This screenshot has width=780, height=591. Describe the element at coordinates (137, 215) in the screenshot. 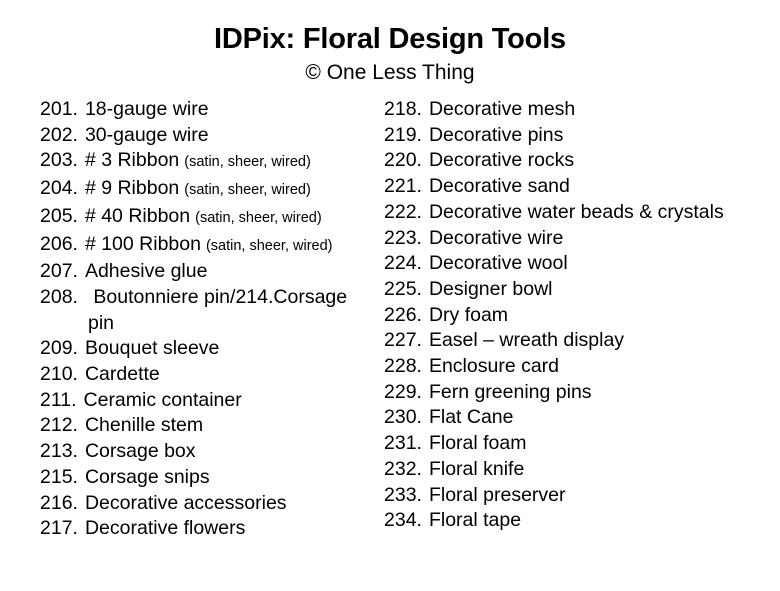

I see `list-item-label: # 40 Ribbon` at that location.